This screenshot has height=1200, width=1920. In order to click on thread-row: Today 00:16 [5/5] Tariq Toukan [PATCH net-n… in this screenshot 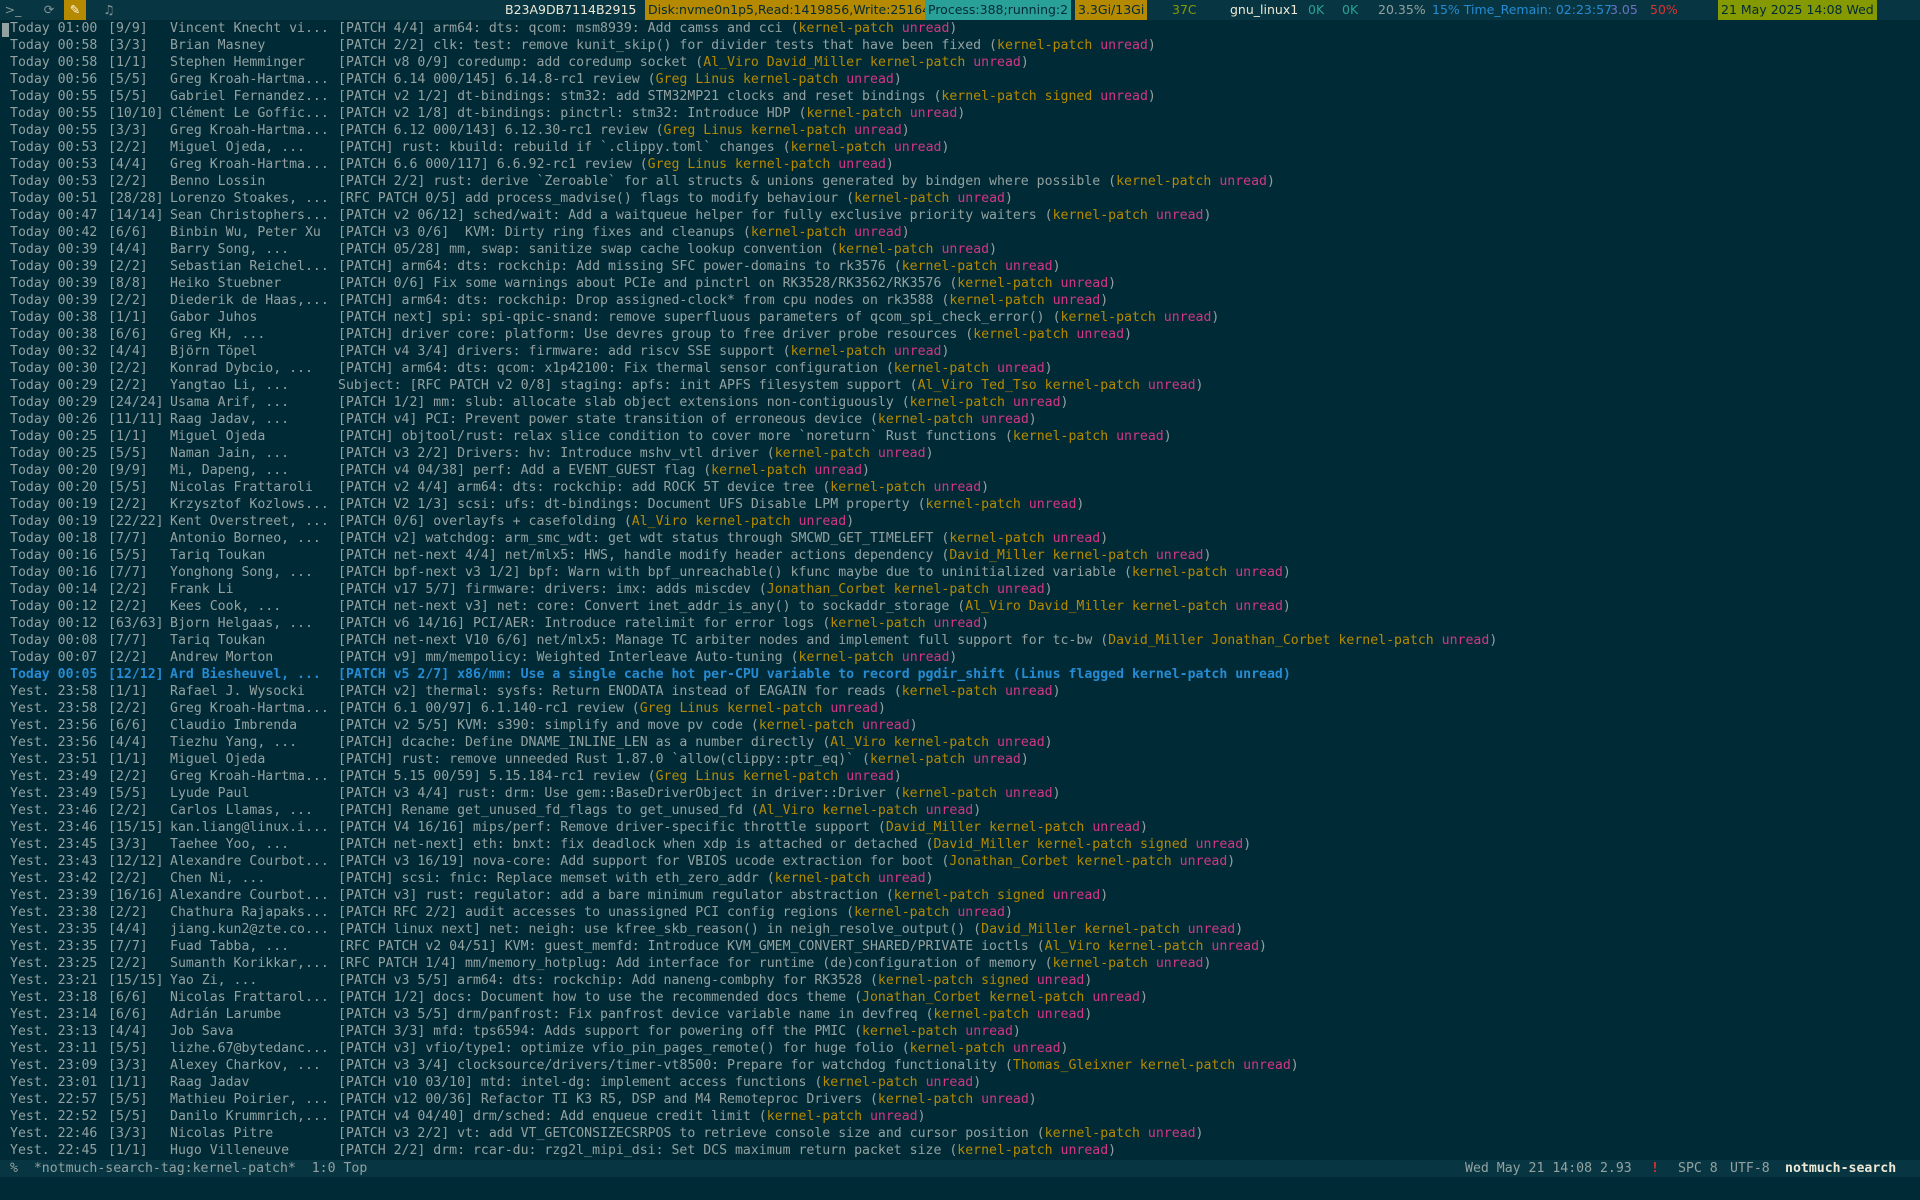, I will do `click(960, 555)`.